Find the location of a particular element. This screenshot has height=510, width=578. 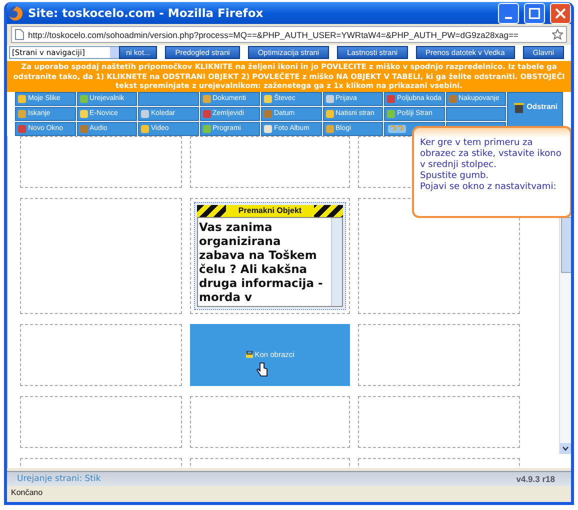

move-label: Premakni Objekt is located at coordinates (270, 210).